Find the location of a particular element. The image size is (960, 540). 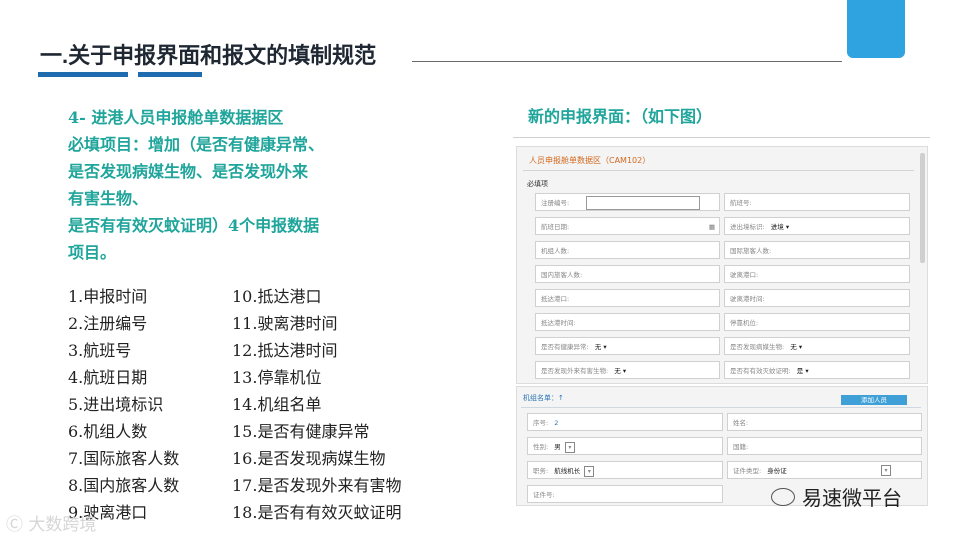

field-label: 航班号: is located at coordinates (741, 203).